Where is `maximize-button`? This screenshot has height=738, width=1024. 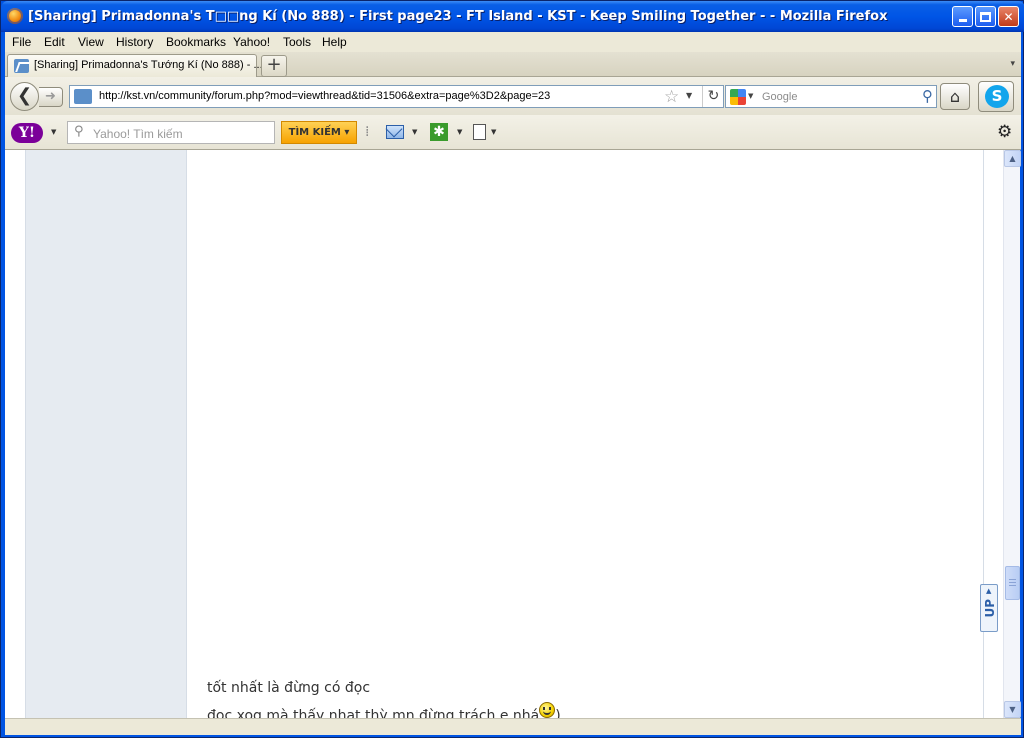 maximize-button is located at coordinates (985, 16).